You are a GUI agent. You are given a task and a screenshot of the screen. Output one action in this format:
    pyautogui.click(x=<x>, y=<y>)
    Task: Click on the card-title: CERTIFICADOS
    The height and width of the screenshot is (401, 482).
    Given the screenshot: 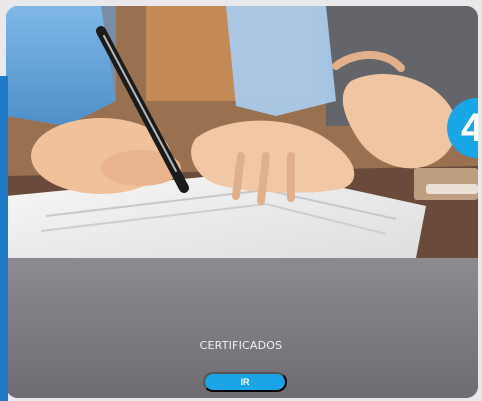 What is the action you would take?
    pyautogui.click(x=241, y=345)
    